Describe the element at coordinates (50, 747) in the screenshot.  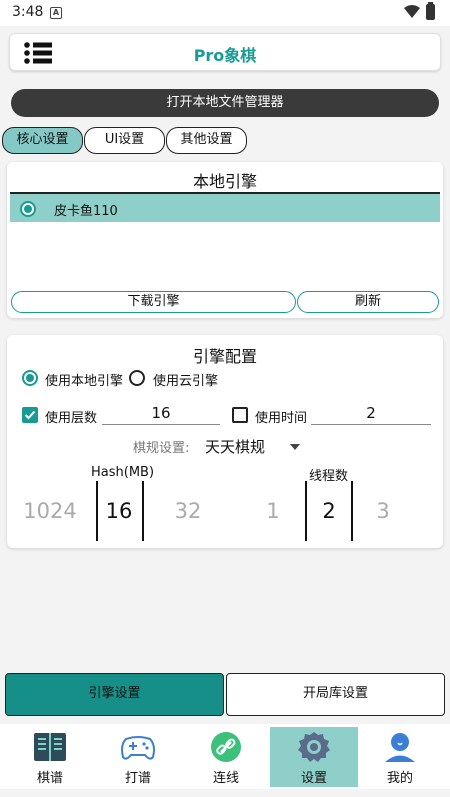
I see `book-icon` at that location.